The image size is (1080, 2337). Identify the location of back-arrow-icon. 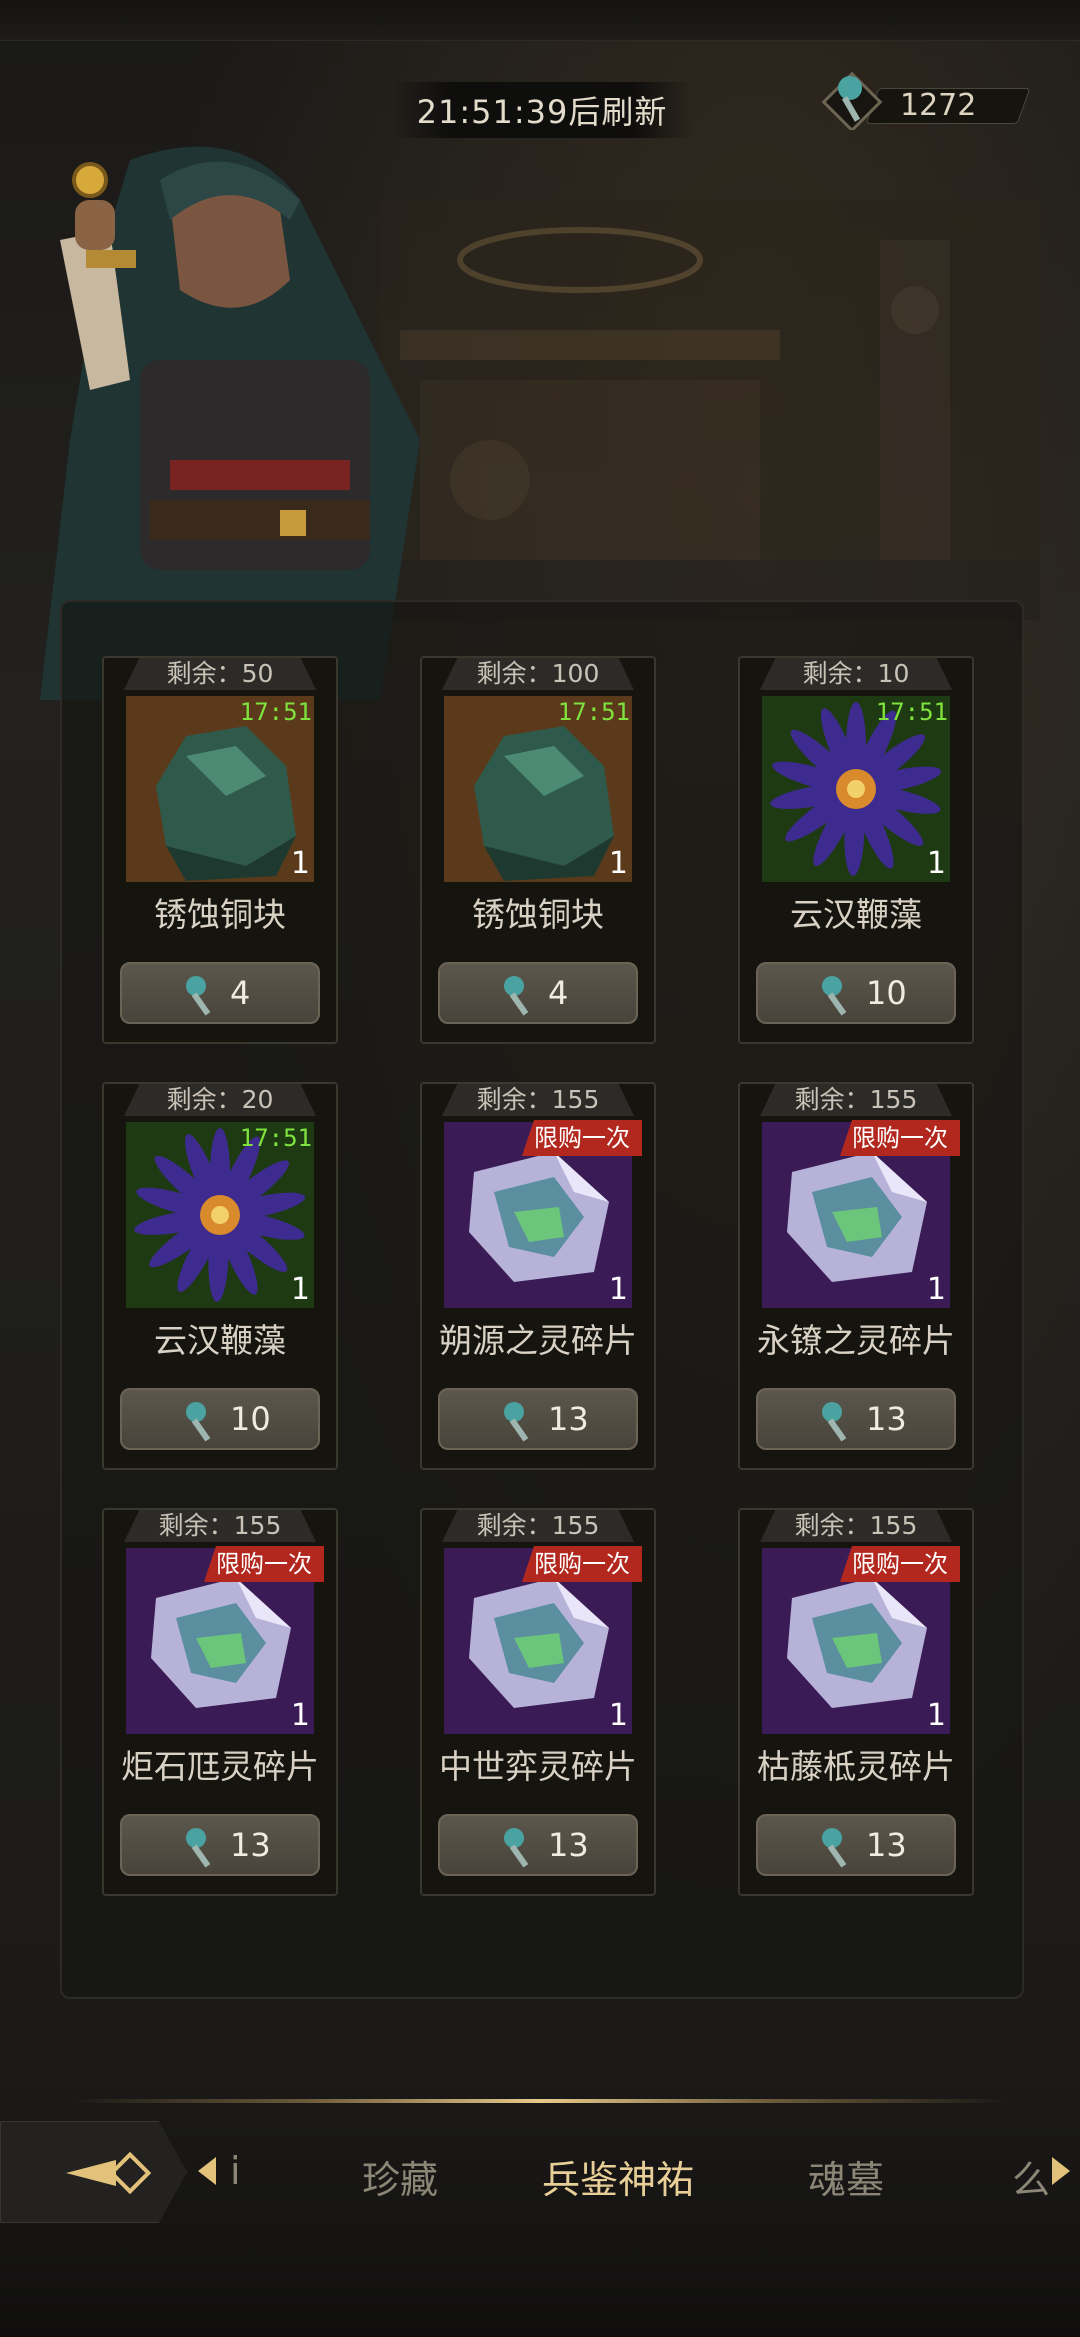
(109, 2173).